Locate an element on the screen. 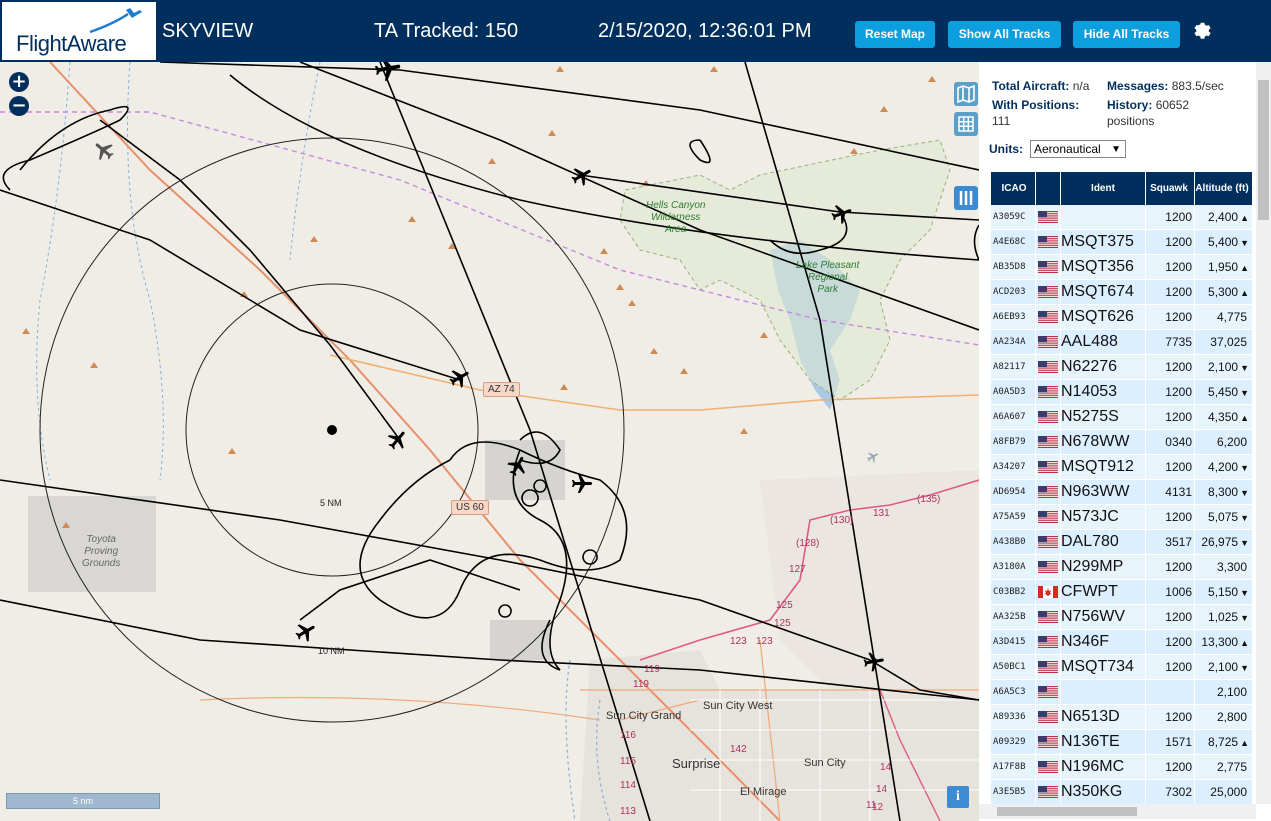 The width and height of the screenshot is (1271, 821). table-row: AA325B N756WV 1200 1,025 ▼ is located at coordinates (1121, 617).